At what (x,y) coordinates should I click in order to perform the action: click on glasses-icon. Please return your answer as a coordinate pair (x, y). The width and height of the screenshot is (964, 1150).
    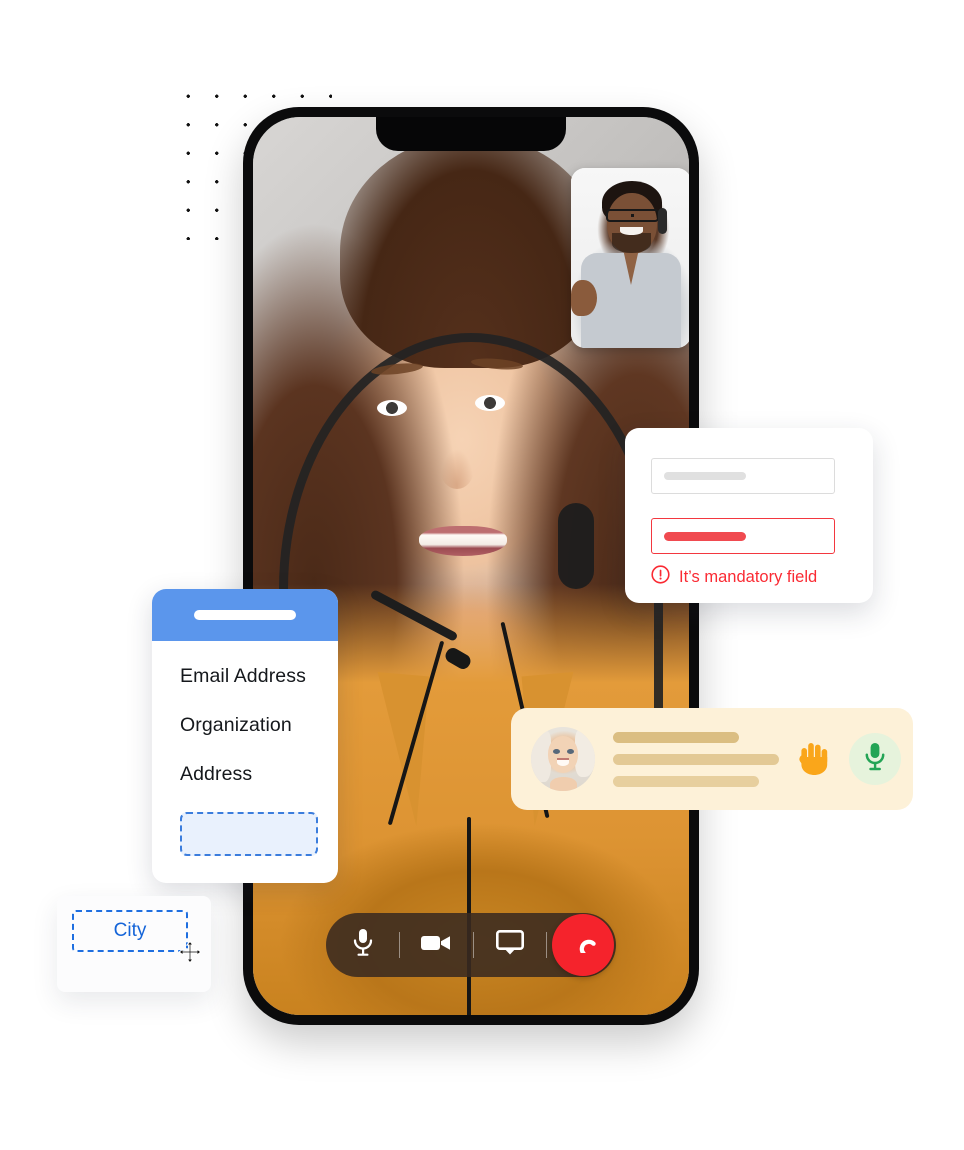
    Looking at the image, I should click on (632, 216).